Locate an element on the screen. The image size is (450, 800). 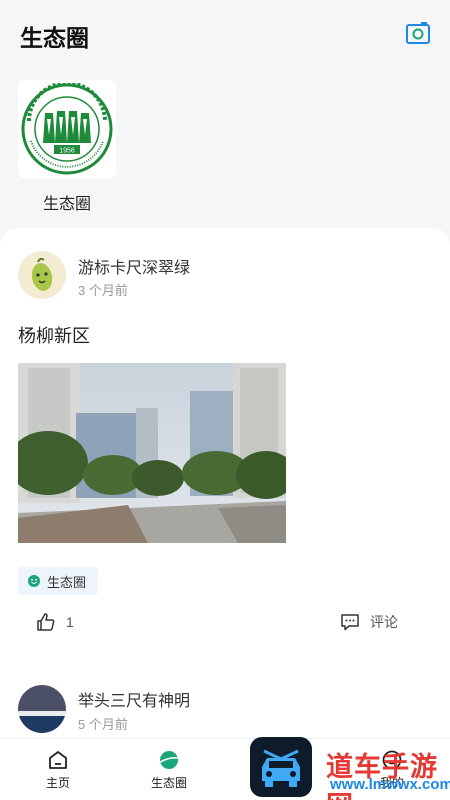
post-image is located at coordinates (152, 453).